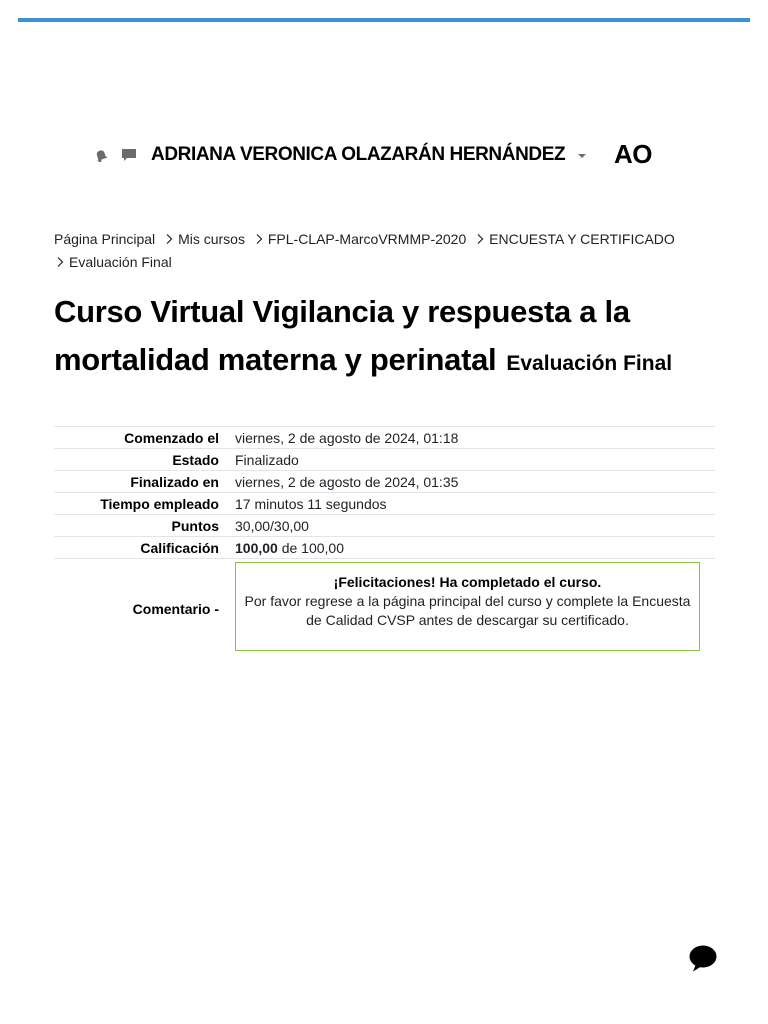 This screenshot has height=1024, width=768. What do you see at coordinates (256, 547) in the screenshot?
I see `grade-score: 100,00` at bounding box center [256, 547].